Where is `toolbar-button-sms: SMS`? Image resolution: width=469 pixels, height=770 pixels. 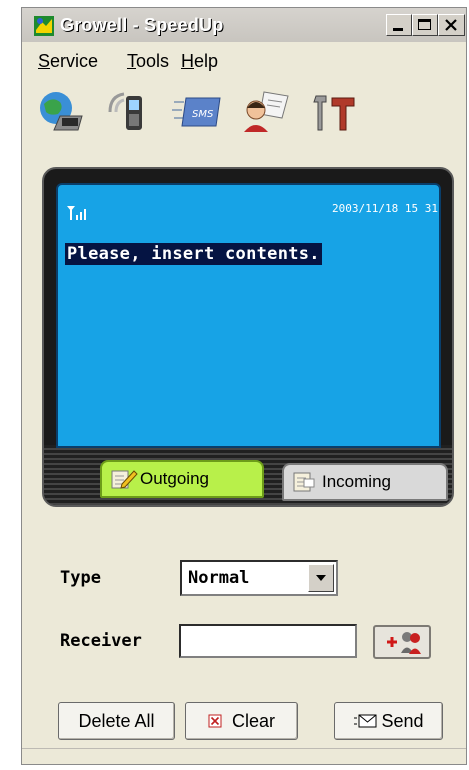
toolbar-button-sms: SMS is located at coordinates (197, 111).